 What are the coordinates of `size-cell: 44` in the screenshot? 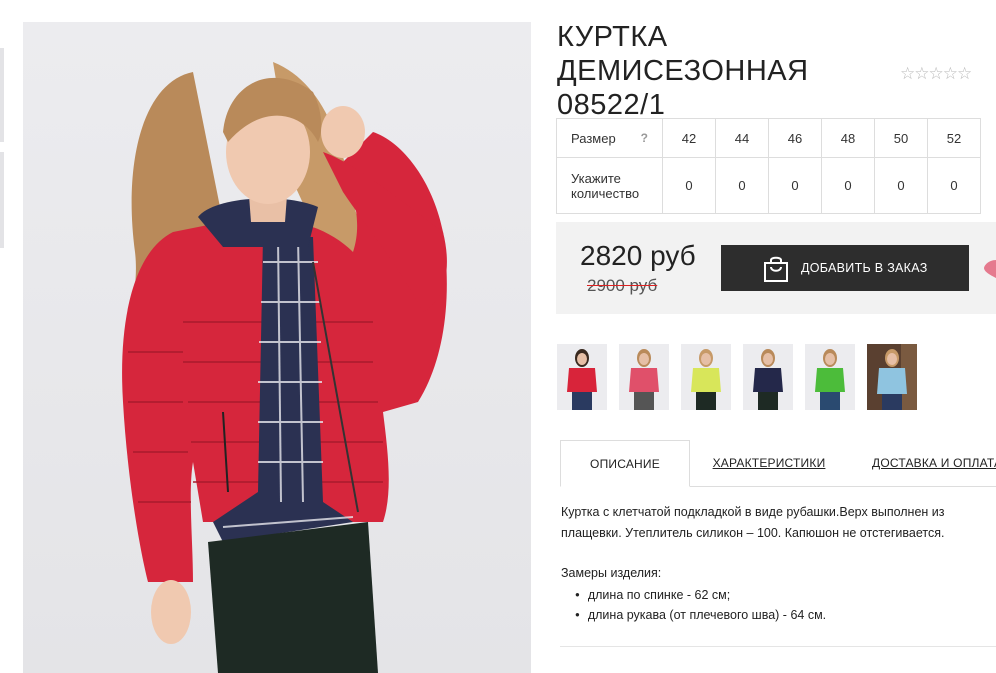 It's located at (742, 138).